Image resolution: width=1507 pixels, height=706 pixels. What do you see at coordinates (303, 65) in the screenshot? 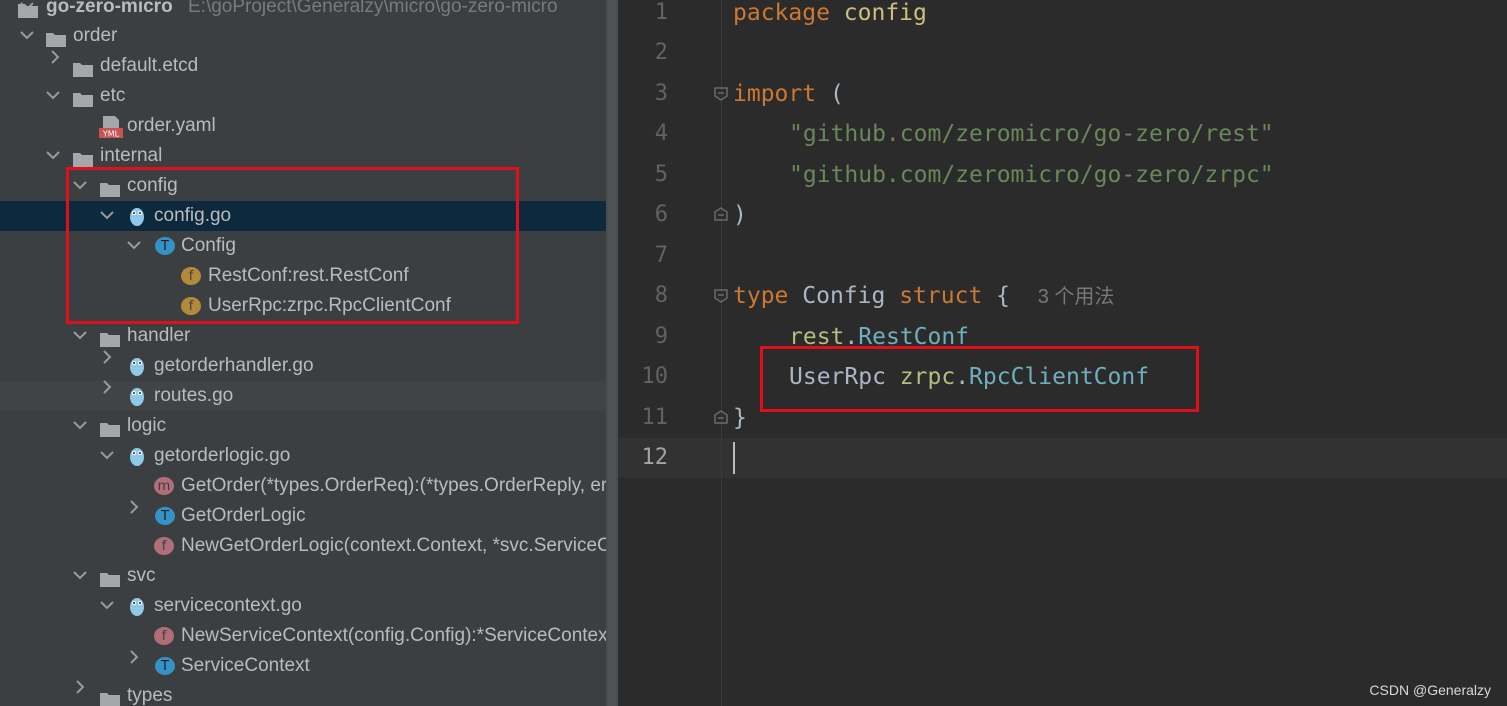
I see `tree-row-default-etcd: default.etcd` at bounding box center [303, 65].